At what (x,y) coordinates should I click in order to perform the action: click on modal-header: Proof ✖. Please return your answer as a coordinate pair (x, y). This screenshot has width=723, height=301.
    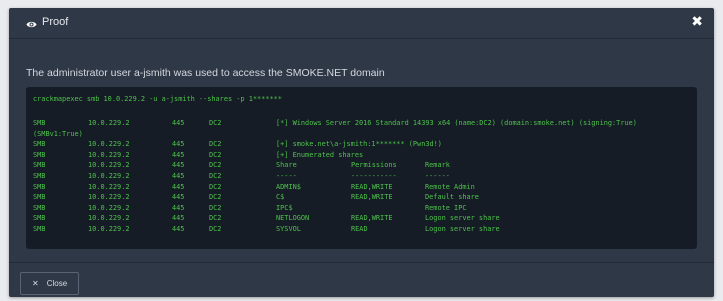
    Looking at the image, I should click on (361, 23).